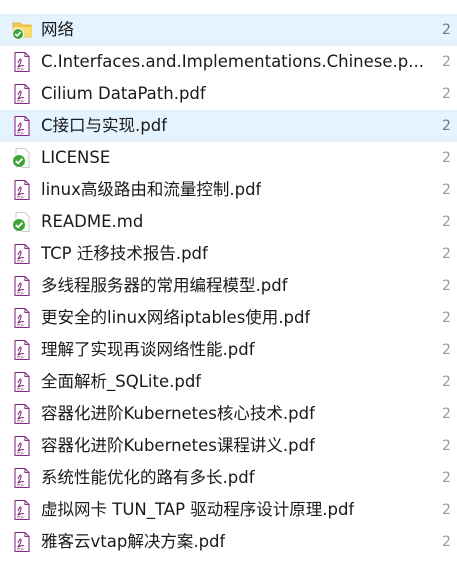  I want to click on file-row-pdf: PDF 容器化进阶Kubernetes核心技术.pdf 2, so click(228, 414).